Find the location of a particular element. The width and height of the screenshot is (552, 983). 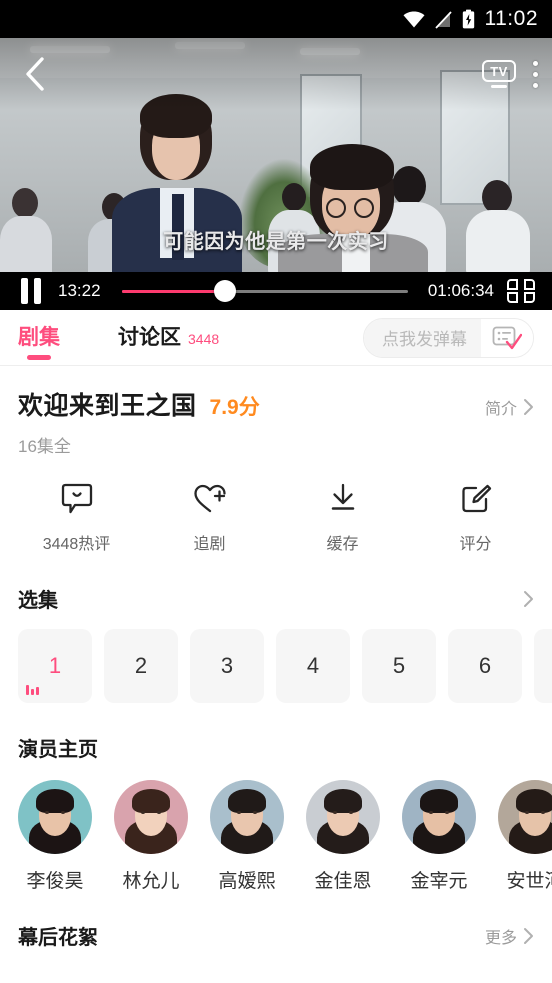

tab-discussion: 讨论区 3448 is located at coordinates (168, 338).